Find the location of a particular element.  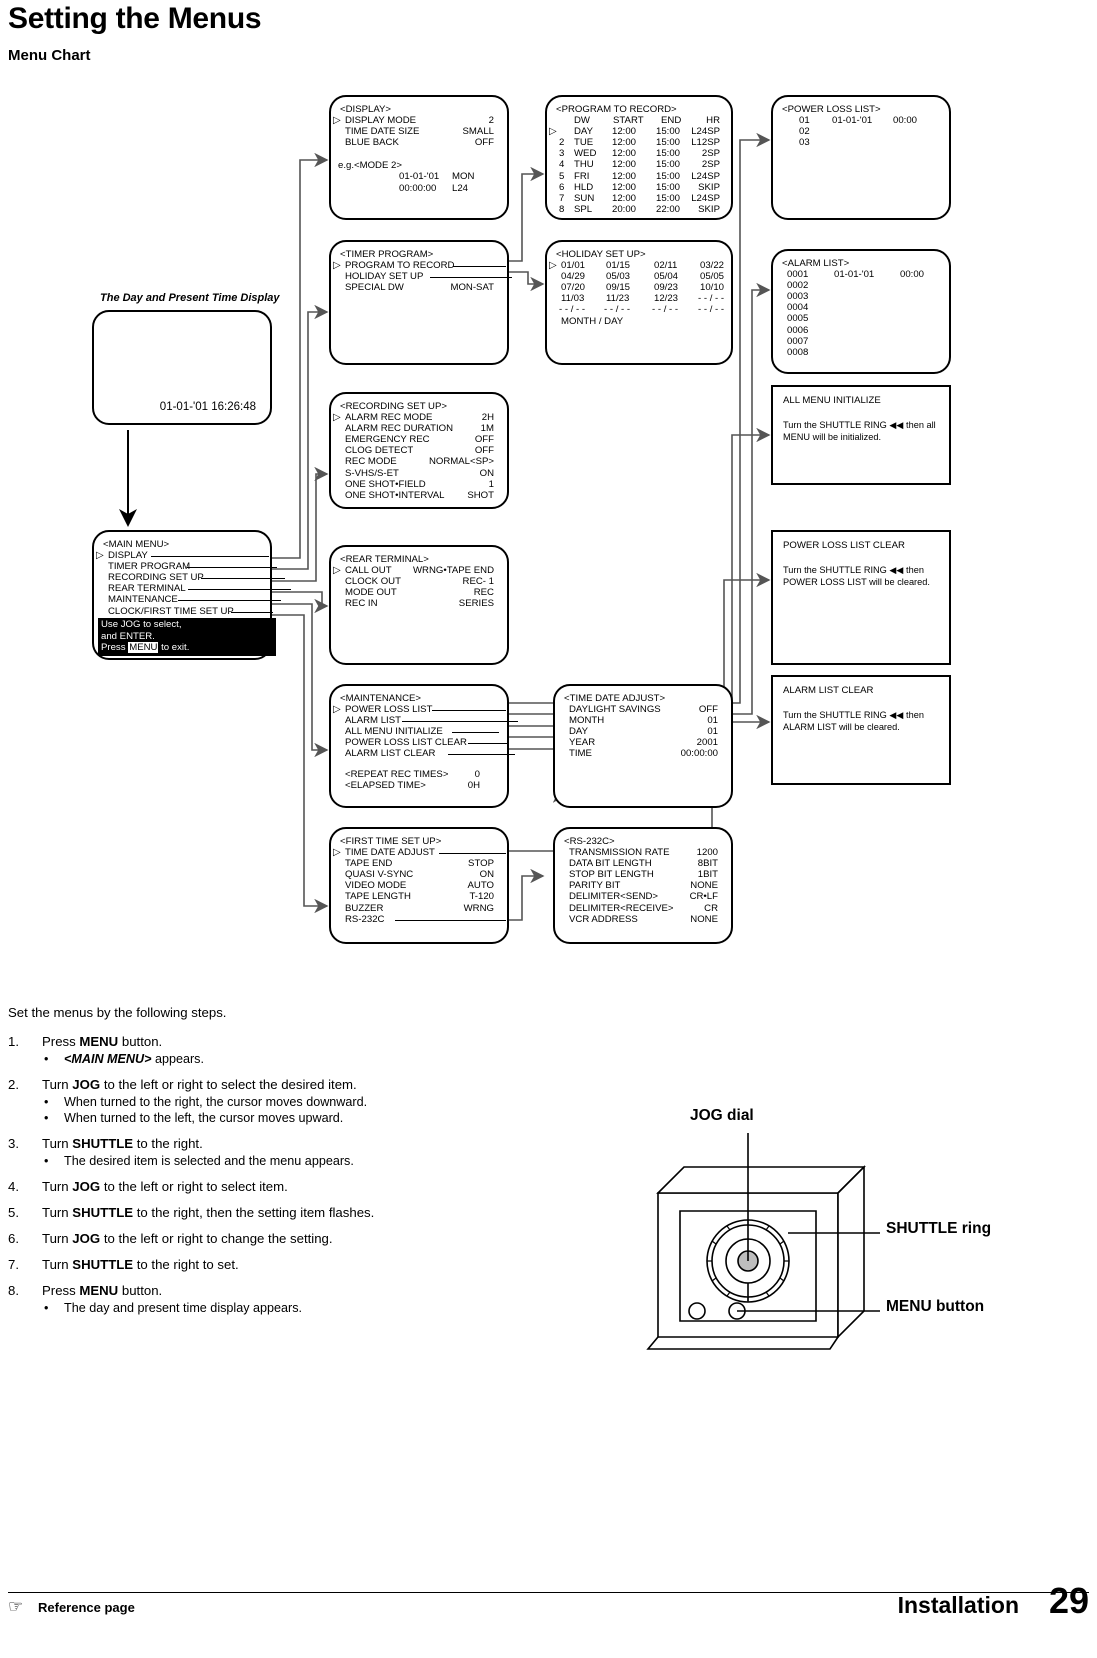

list-item: 0001 01-01-'01 00:00 is located at coordinates (861, 274).